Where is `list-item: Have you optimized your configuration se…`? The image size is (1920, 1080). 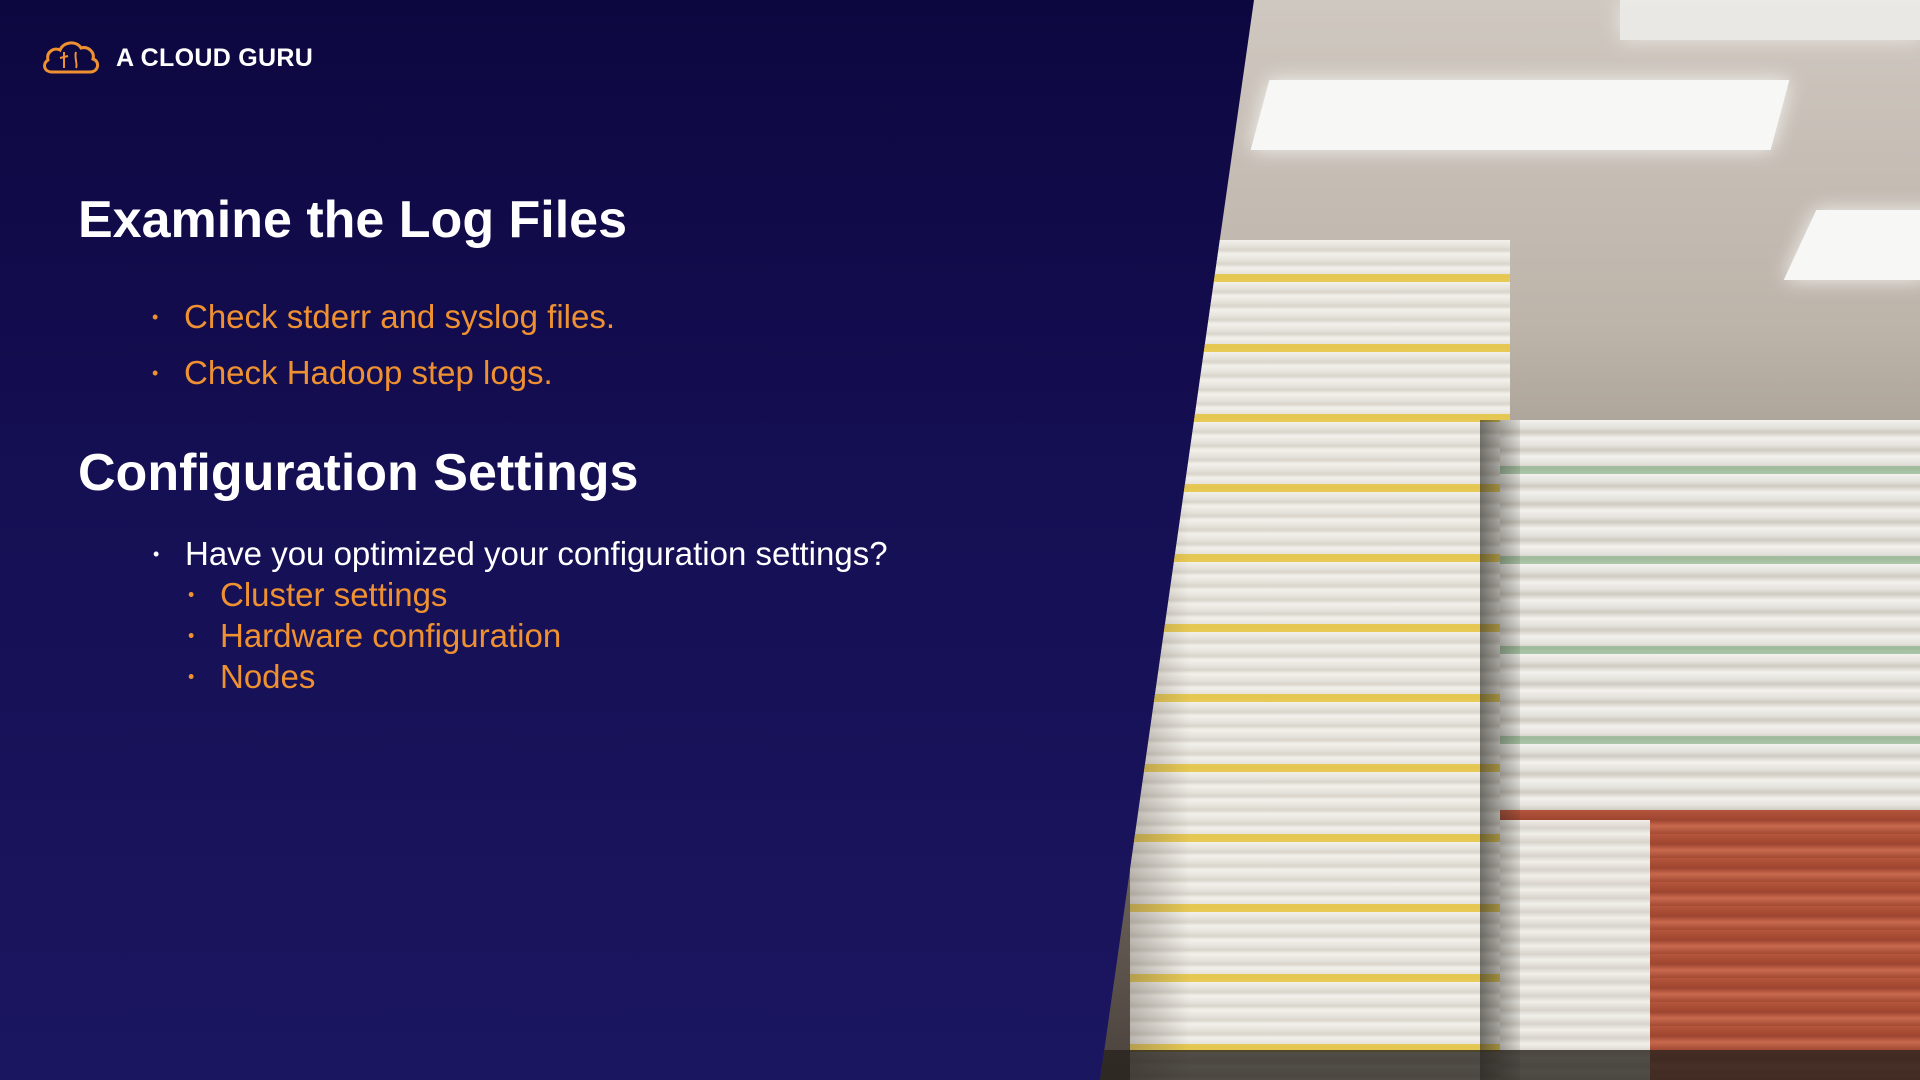 list-item: Have you optimized your configuration se… is located at coordinates (536, 554).